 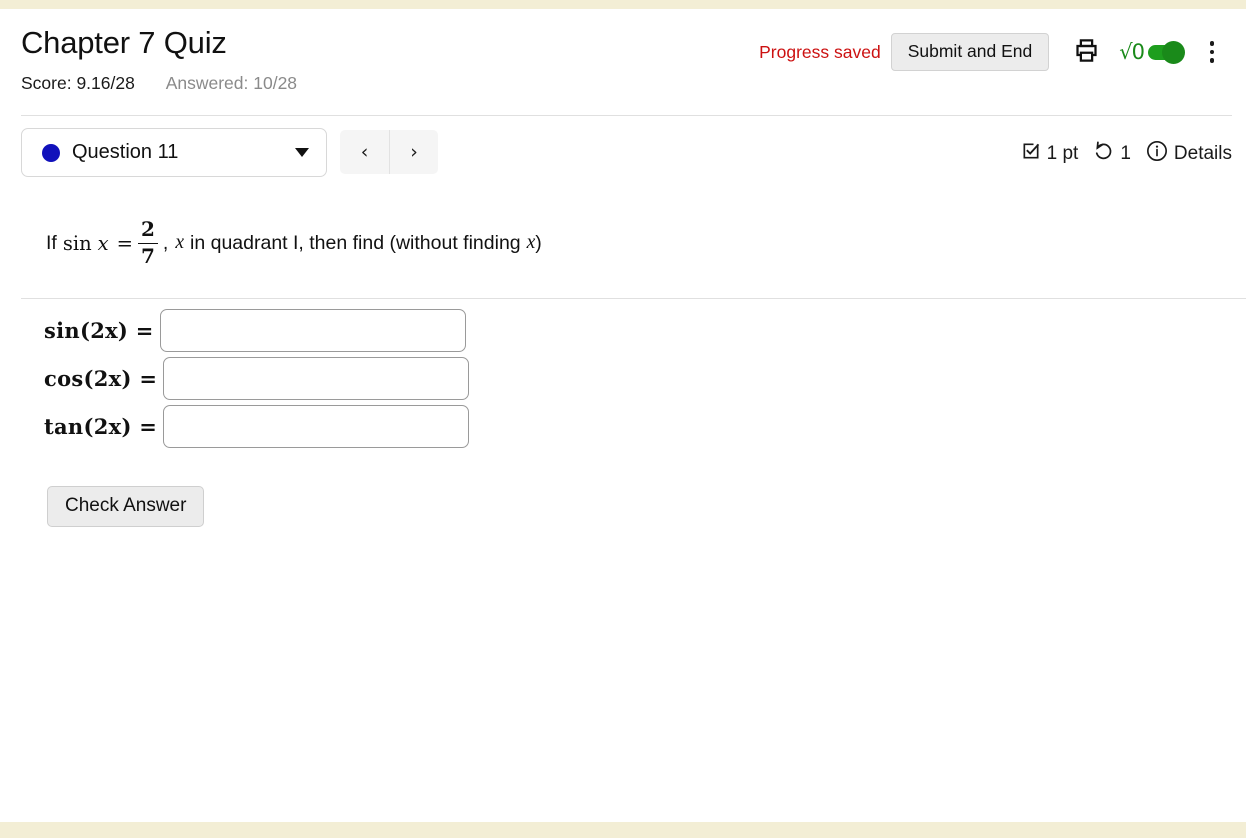 What do you see at coordinates (148, 243) in the screenshot?
I see `problem-fraction: 2 7` at bounding box center [148, 243].